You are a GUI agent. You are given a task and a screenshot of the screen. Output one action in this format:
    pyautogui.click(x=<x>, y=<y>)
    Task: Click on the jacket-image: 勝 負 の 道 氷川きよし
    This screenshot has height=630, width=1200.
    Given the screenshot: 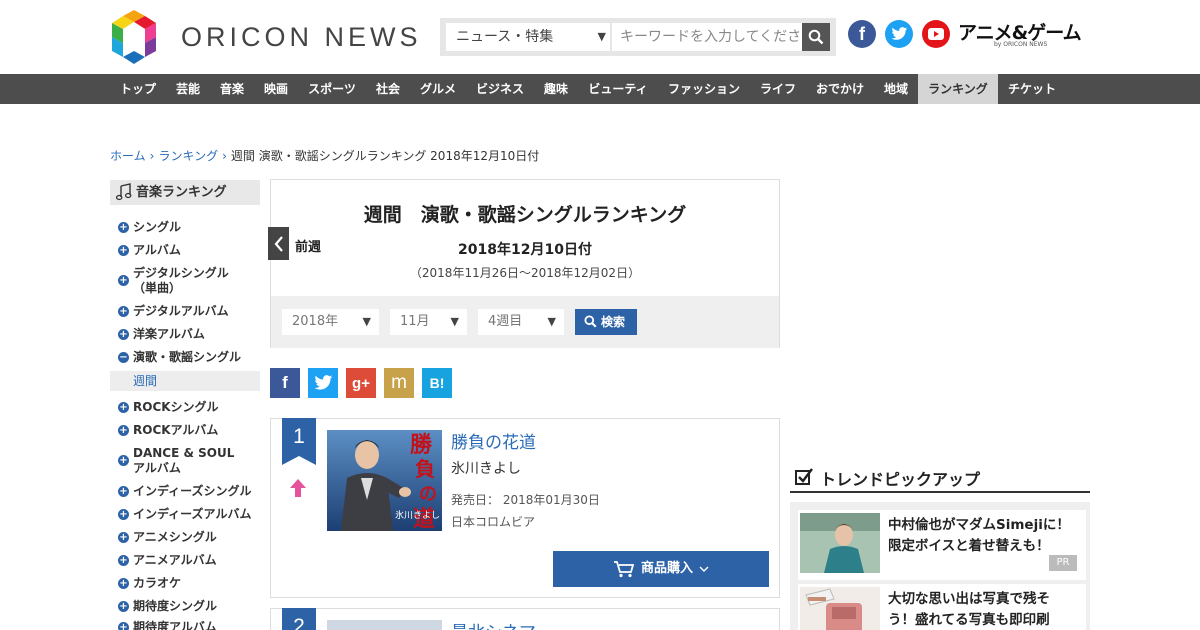 What is the action you would take?
    pyautogui.click(x=384, y=480)
    